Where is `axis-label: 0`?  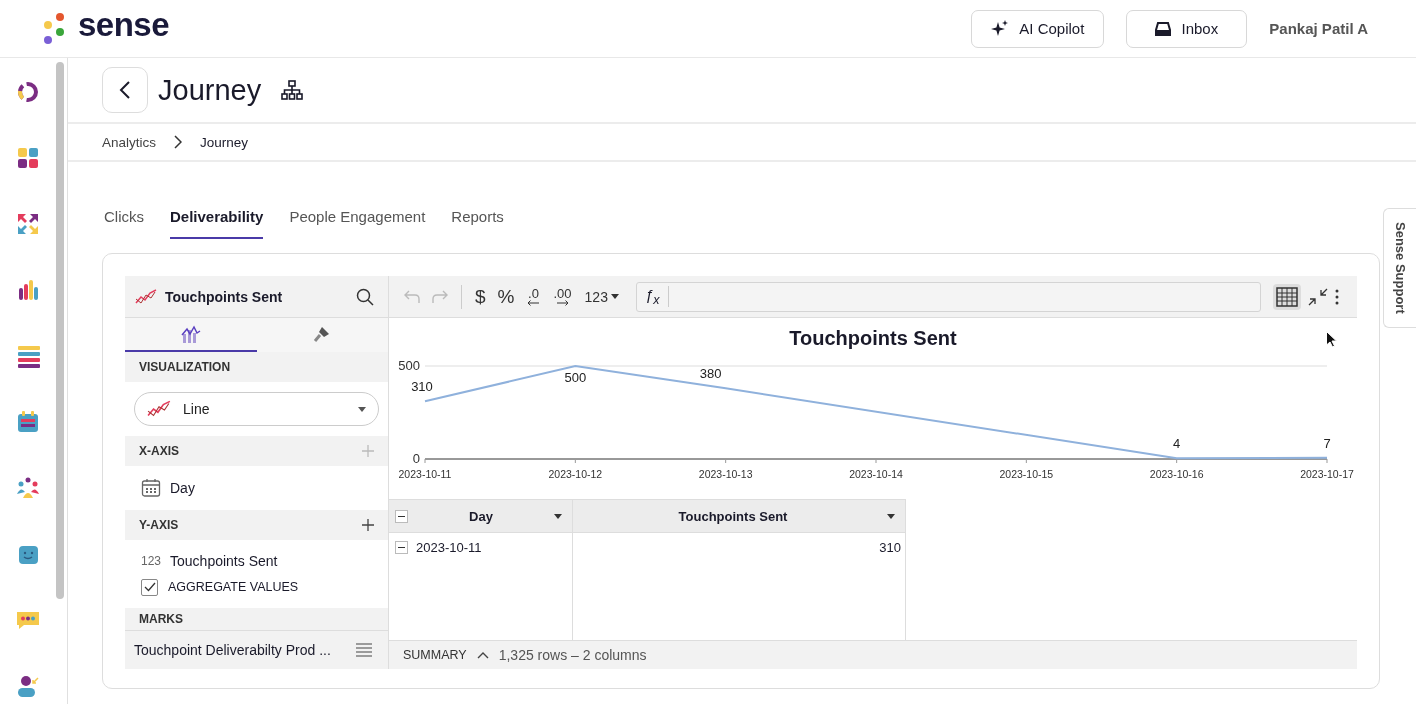 axis-label: 0 is located at coordinates (416, 458).